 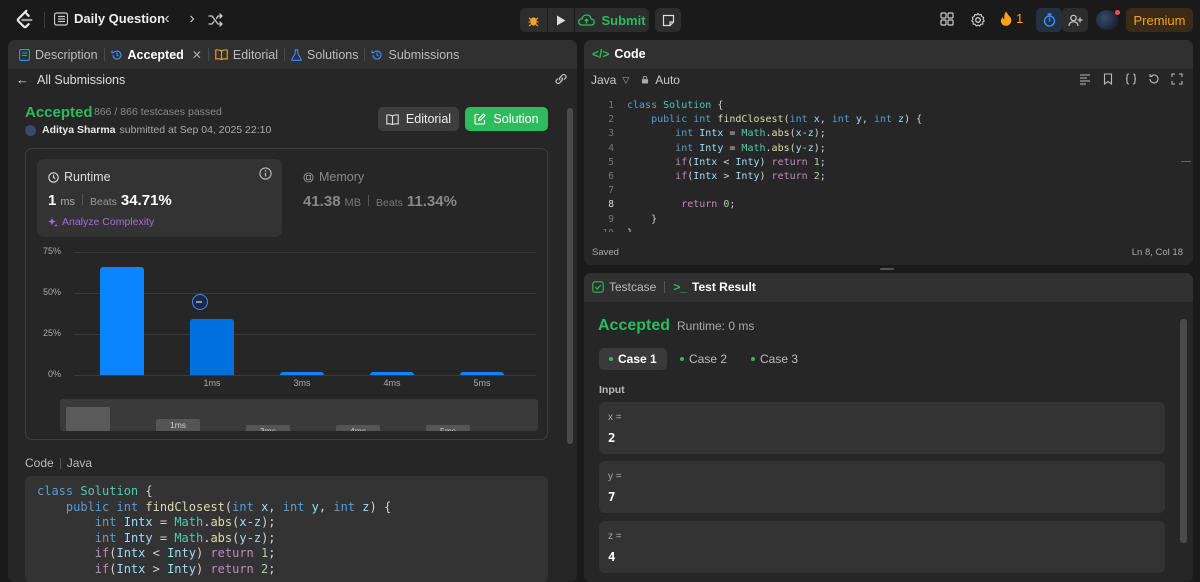 I want to click on back-to-all-submissions: ← All Submissions, so click(x=70, y=79).